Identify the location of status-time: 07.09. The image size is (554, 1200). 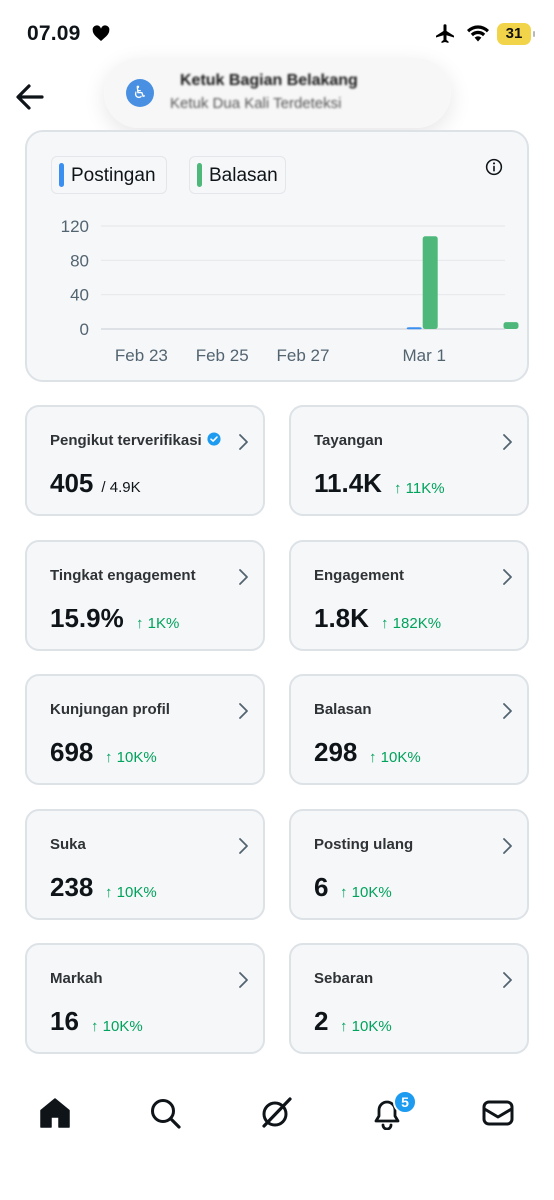
(54, 33).